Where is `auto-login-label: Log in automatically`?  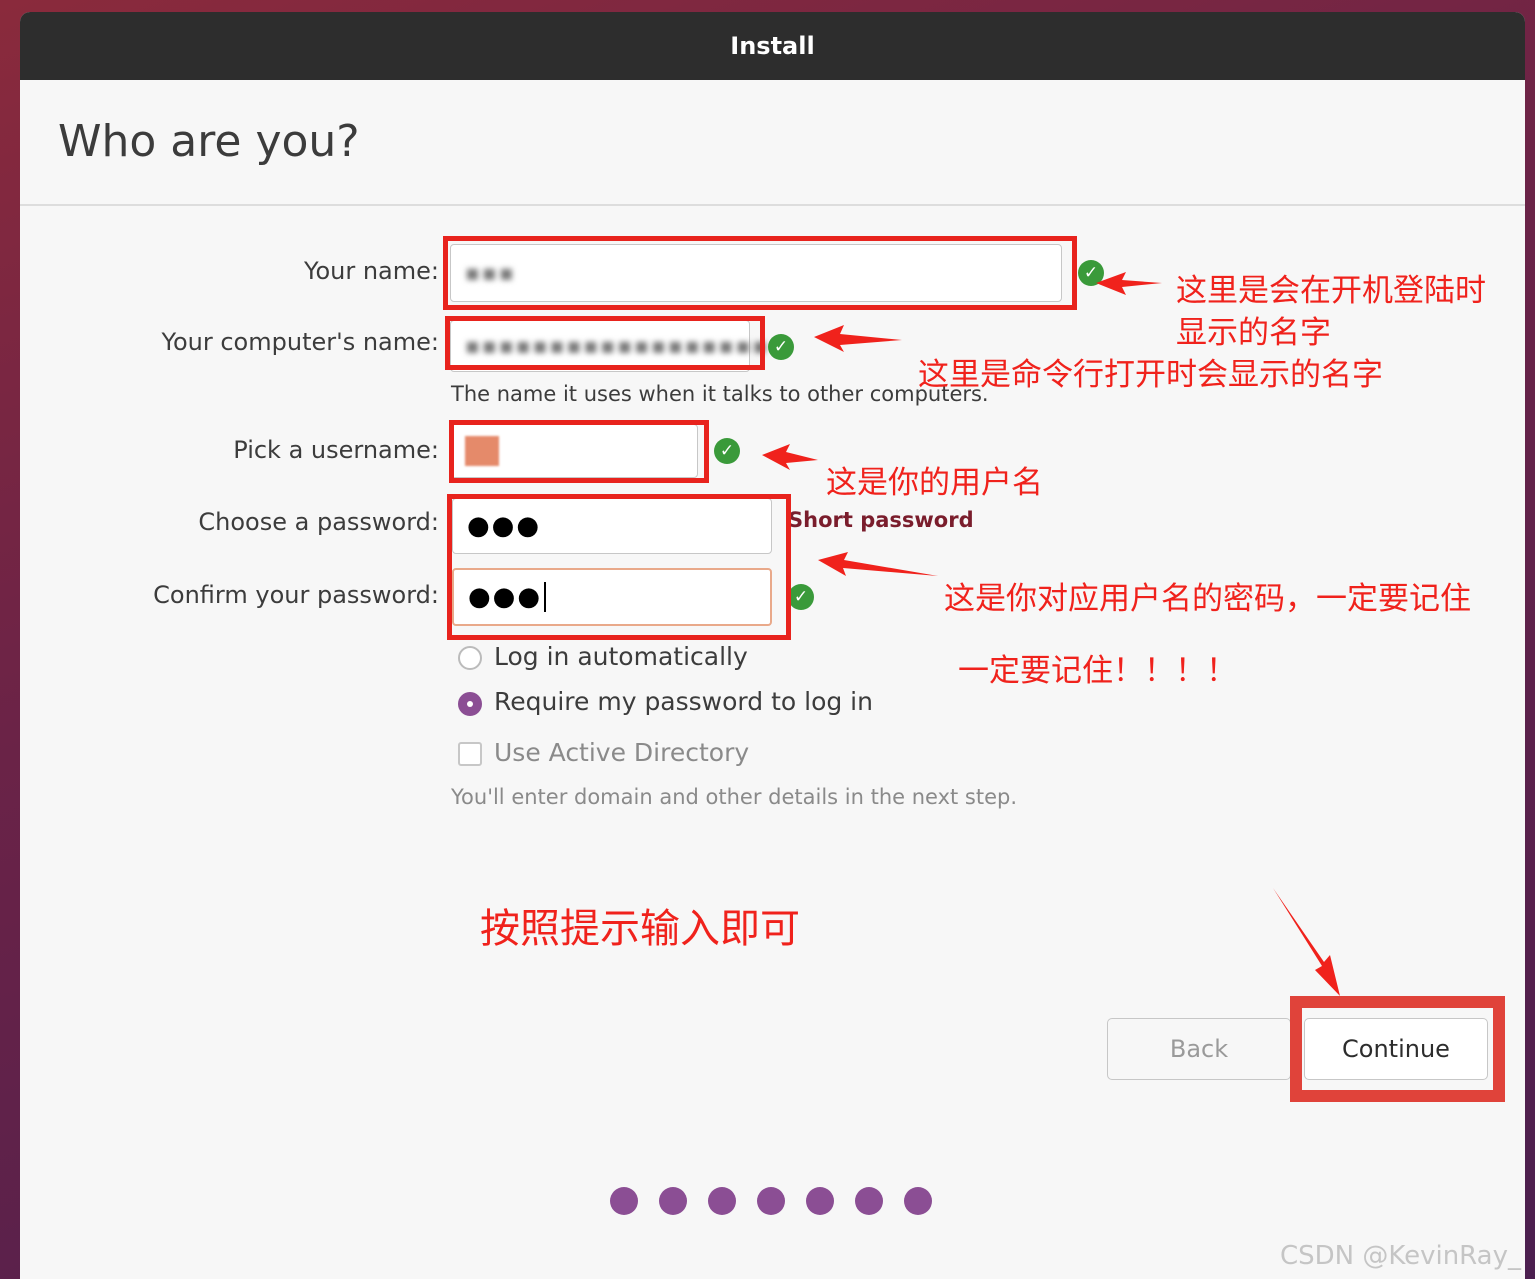 auto-login-label: Log in automatically is located at coordinates (621, 656).